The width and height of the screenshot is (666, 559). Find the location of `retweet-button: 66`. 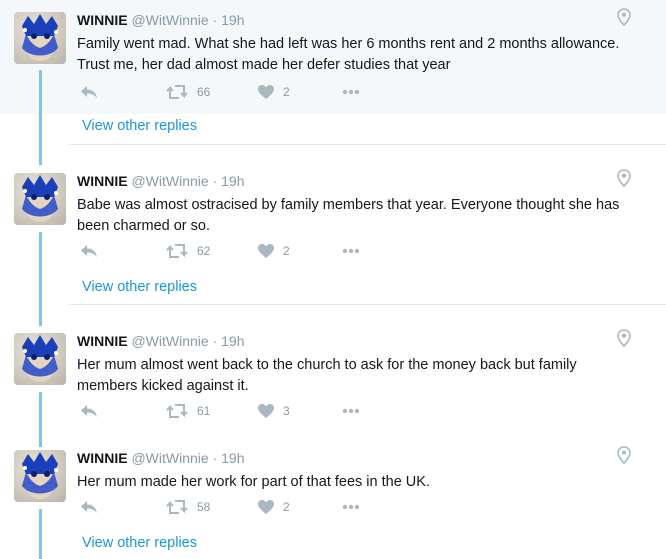

retweet-button: 66 is located at coordinates (188, 92).